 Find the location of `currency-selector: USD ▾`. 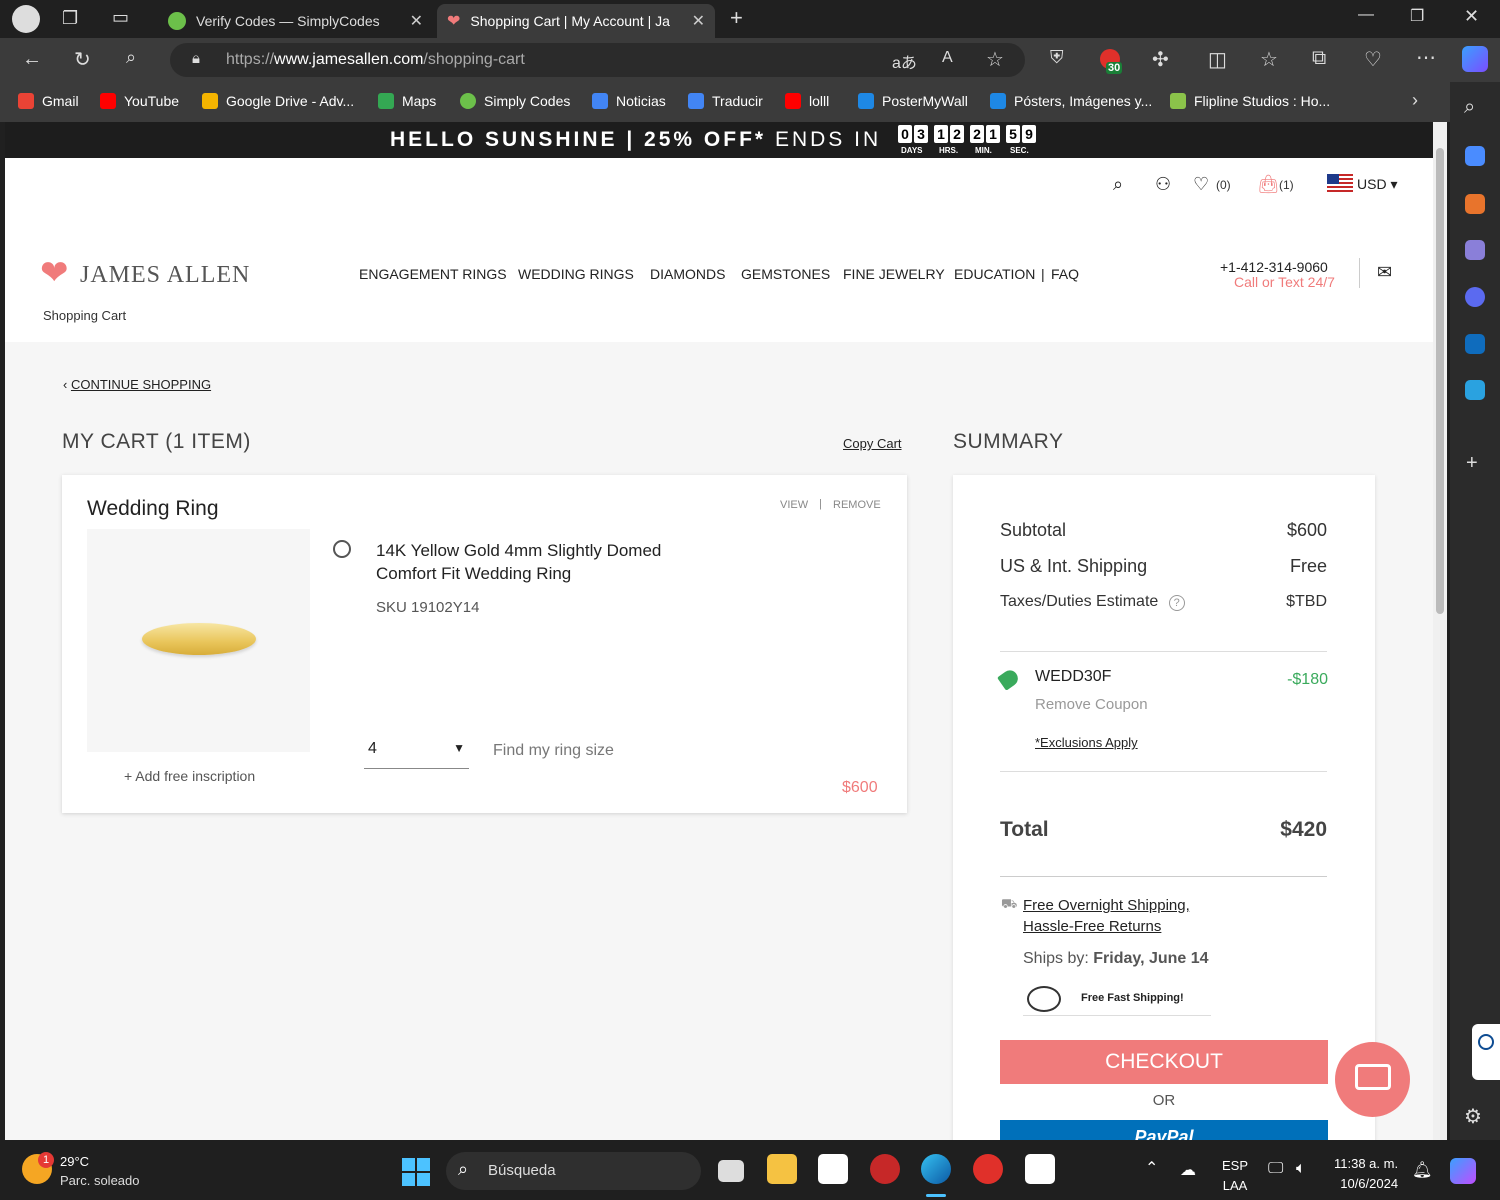

currency-selector: USD ▾ is located at coordinates (1377, 184).